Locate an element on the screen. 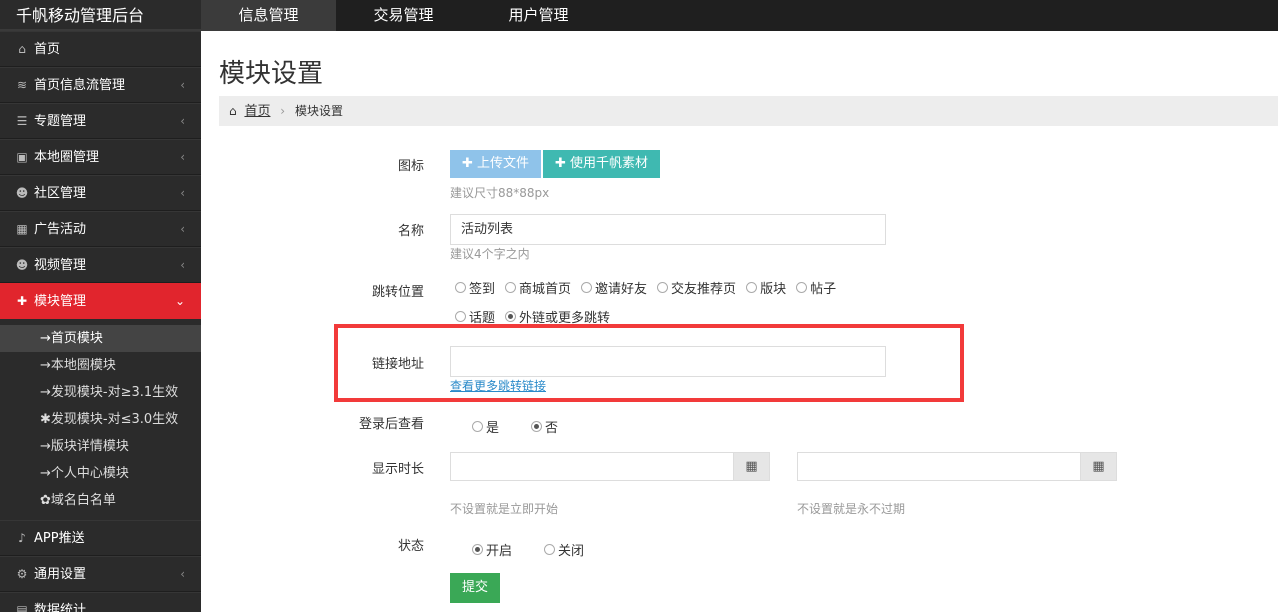 Image resolution: width=1278 pixels, height=612 pixels. status-radio-on: 开启 is located at coordinates (492, 549).